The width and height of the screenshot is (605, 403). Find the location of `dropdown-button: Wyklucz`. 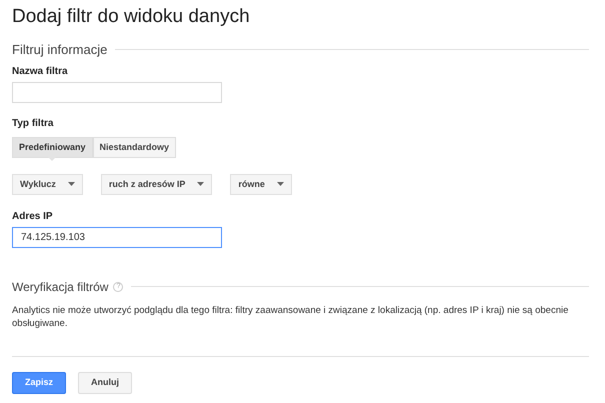

dropdown-button: Wyklucz is located at coordinates (47, 184).